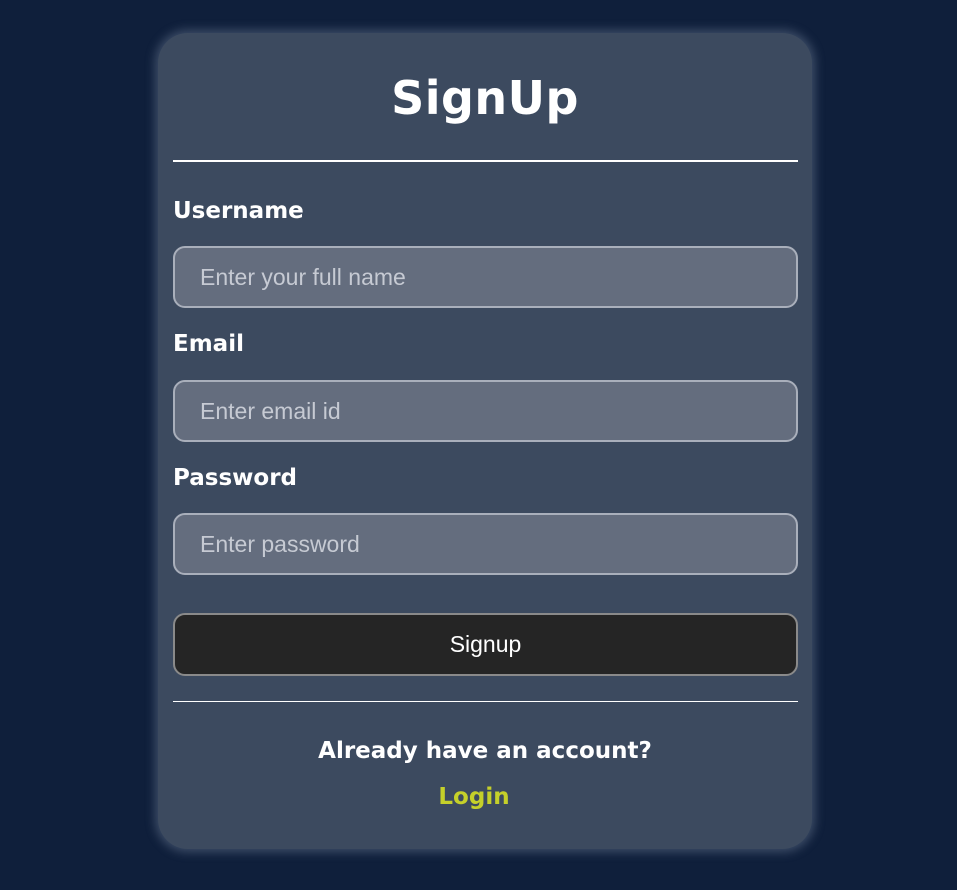 This screenshot has height=890, width=957. What do you see at coordinates (485, 544) in the screenshot?
I see `password-input` at bounding box center [485, 544].